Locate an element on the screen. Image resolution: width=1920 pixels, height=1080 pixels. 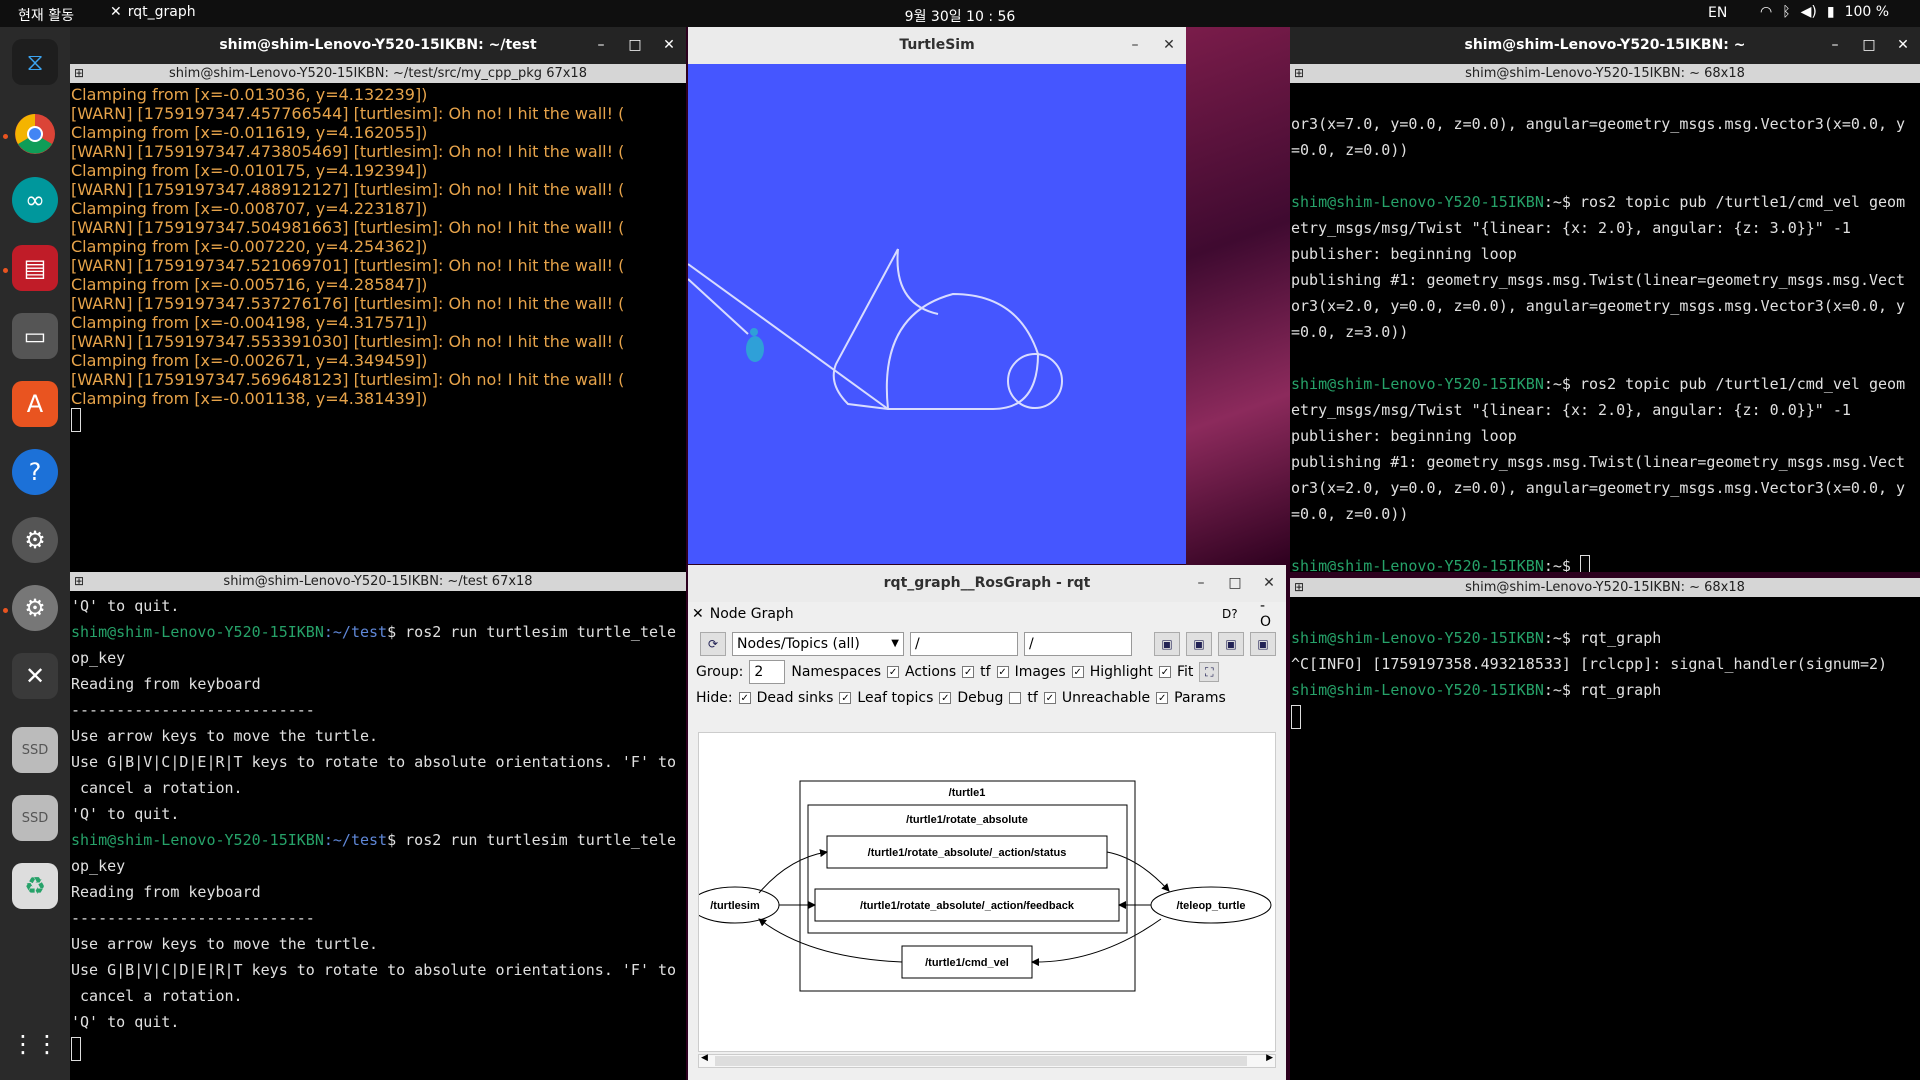
vscode-icon: ⧖ is located at coordinates (35, 62).